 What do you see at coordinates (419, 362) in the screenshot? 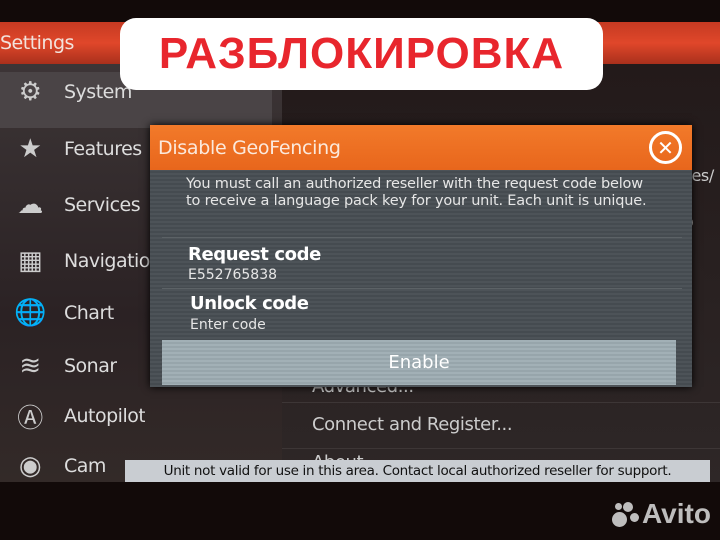
I see `enable-button: Enable` at bounding box center [419, 362].